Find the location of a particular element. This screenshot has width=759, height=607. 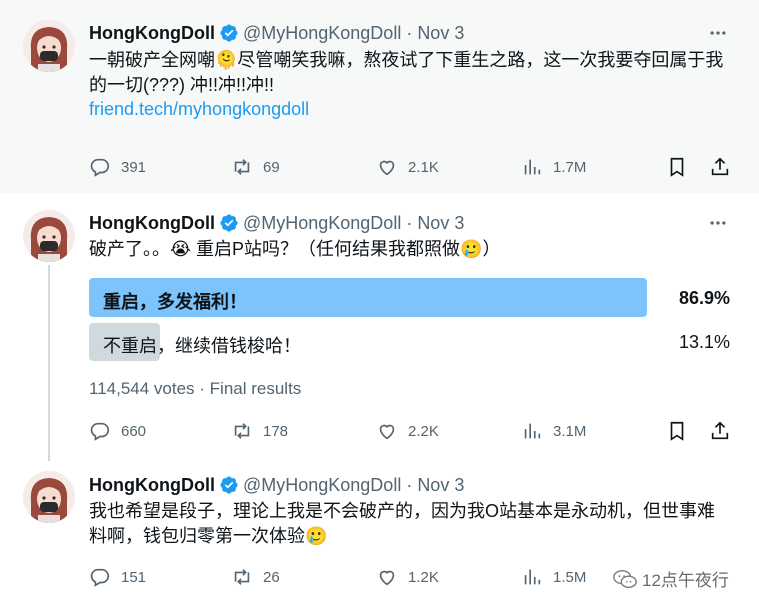

like-count: 2.1K is located at coordinates (423, 167).